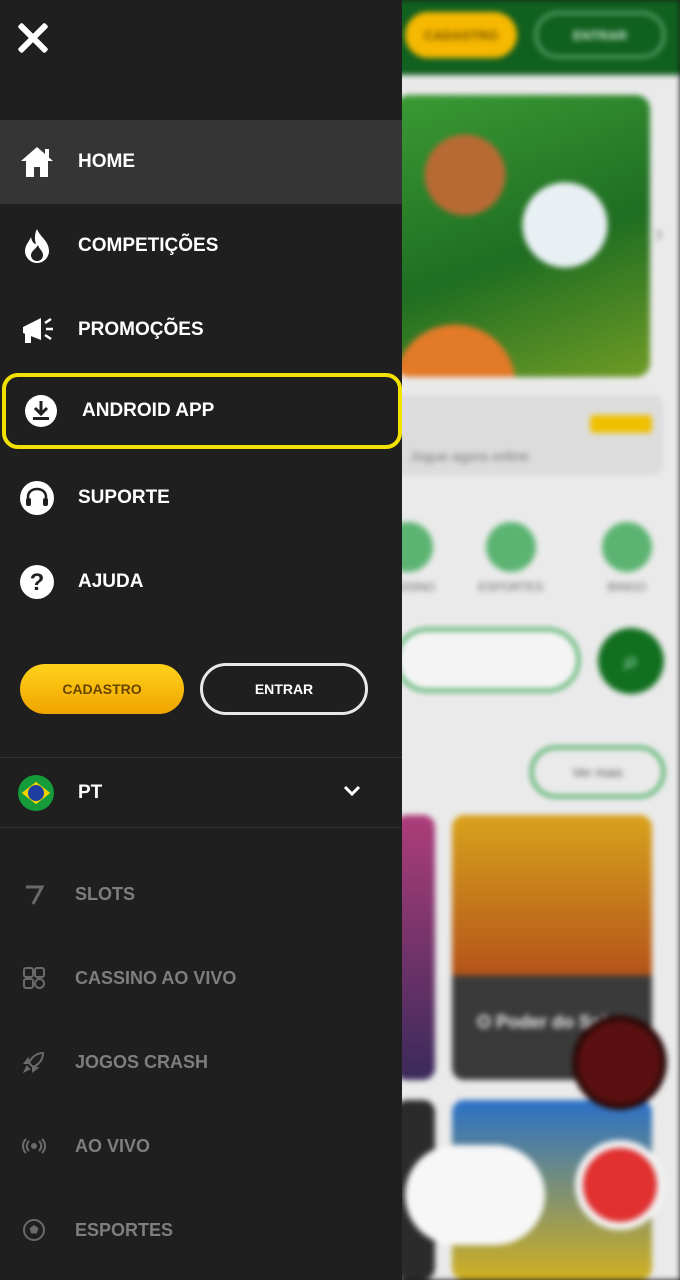  Describe the element at coordinates (201, 894) in the screenshot. I see `sidebar-item-slots: SLOTS` at that location.